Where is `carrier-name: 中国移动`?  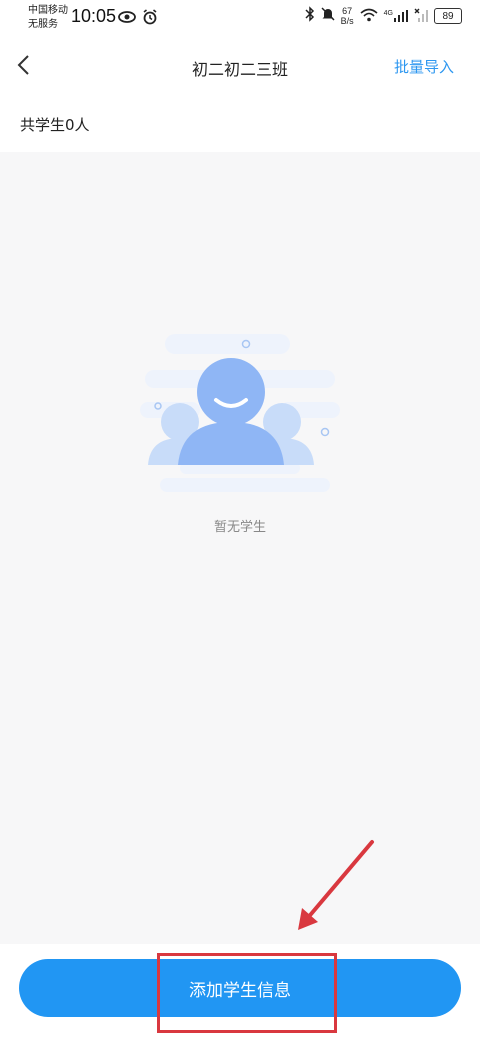
carrier-name: 中国移动 is located at coordinates (48, 10).